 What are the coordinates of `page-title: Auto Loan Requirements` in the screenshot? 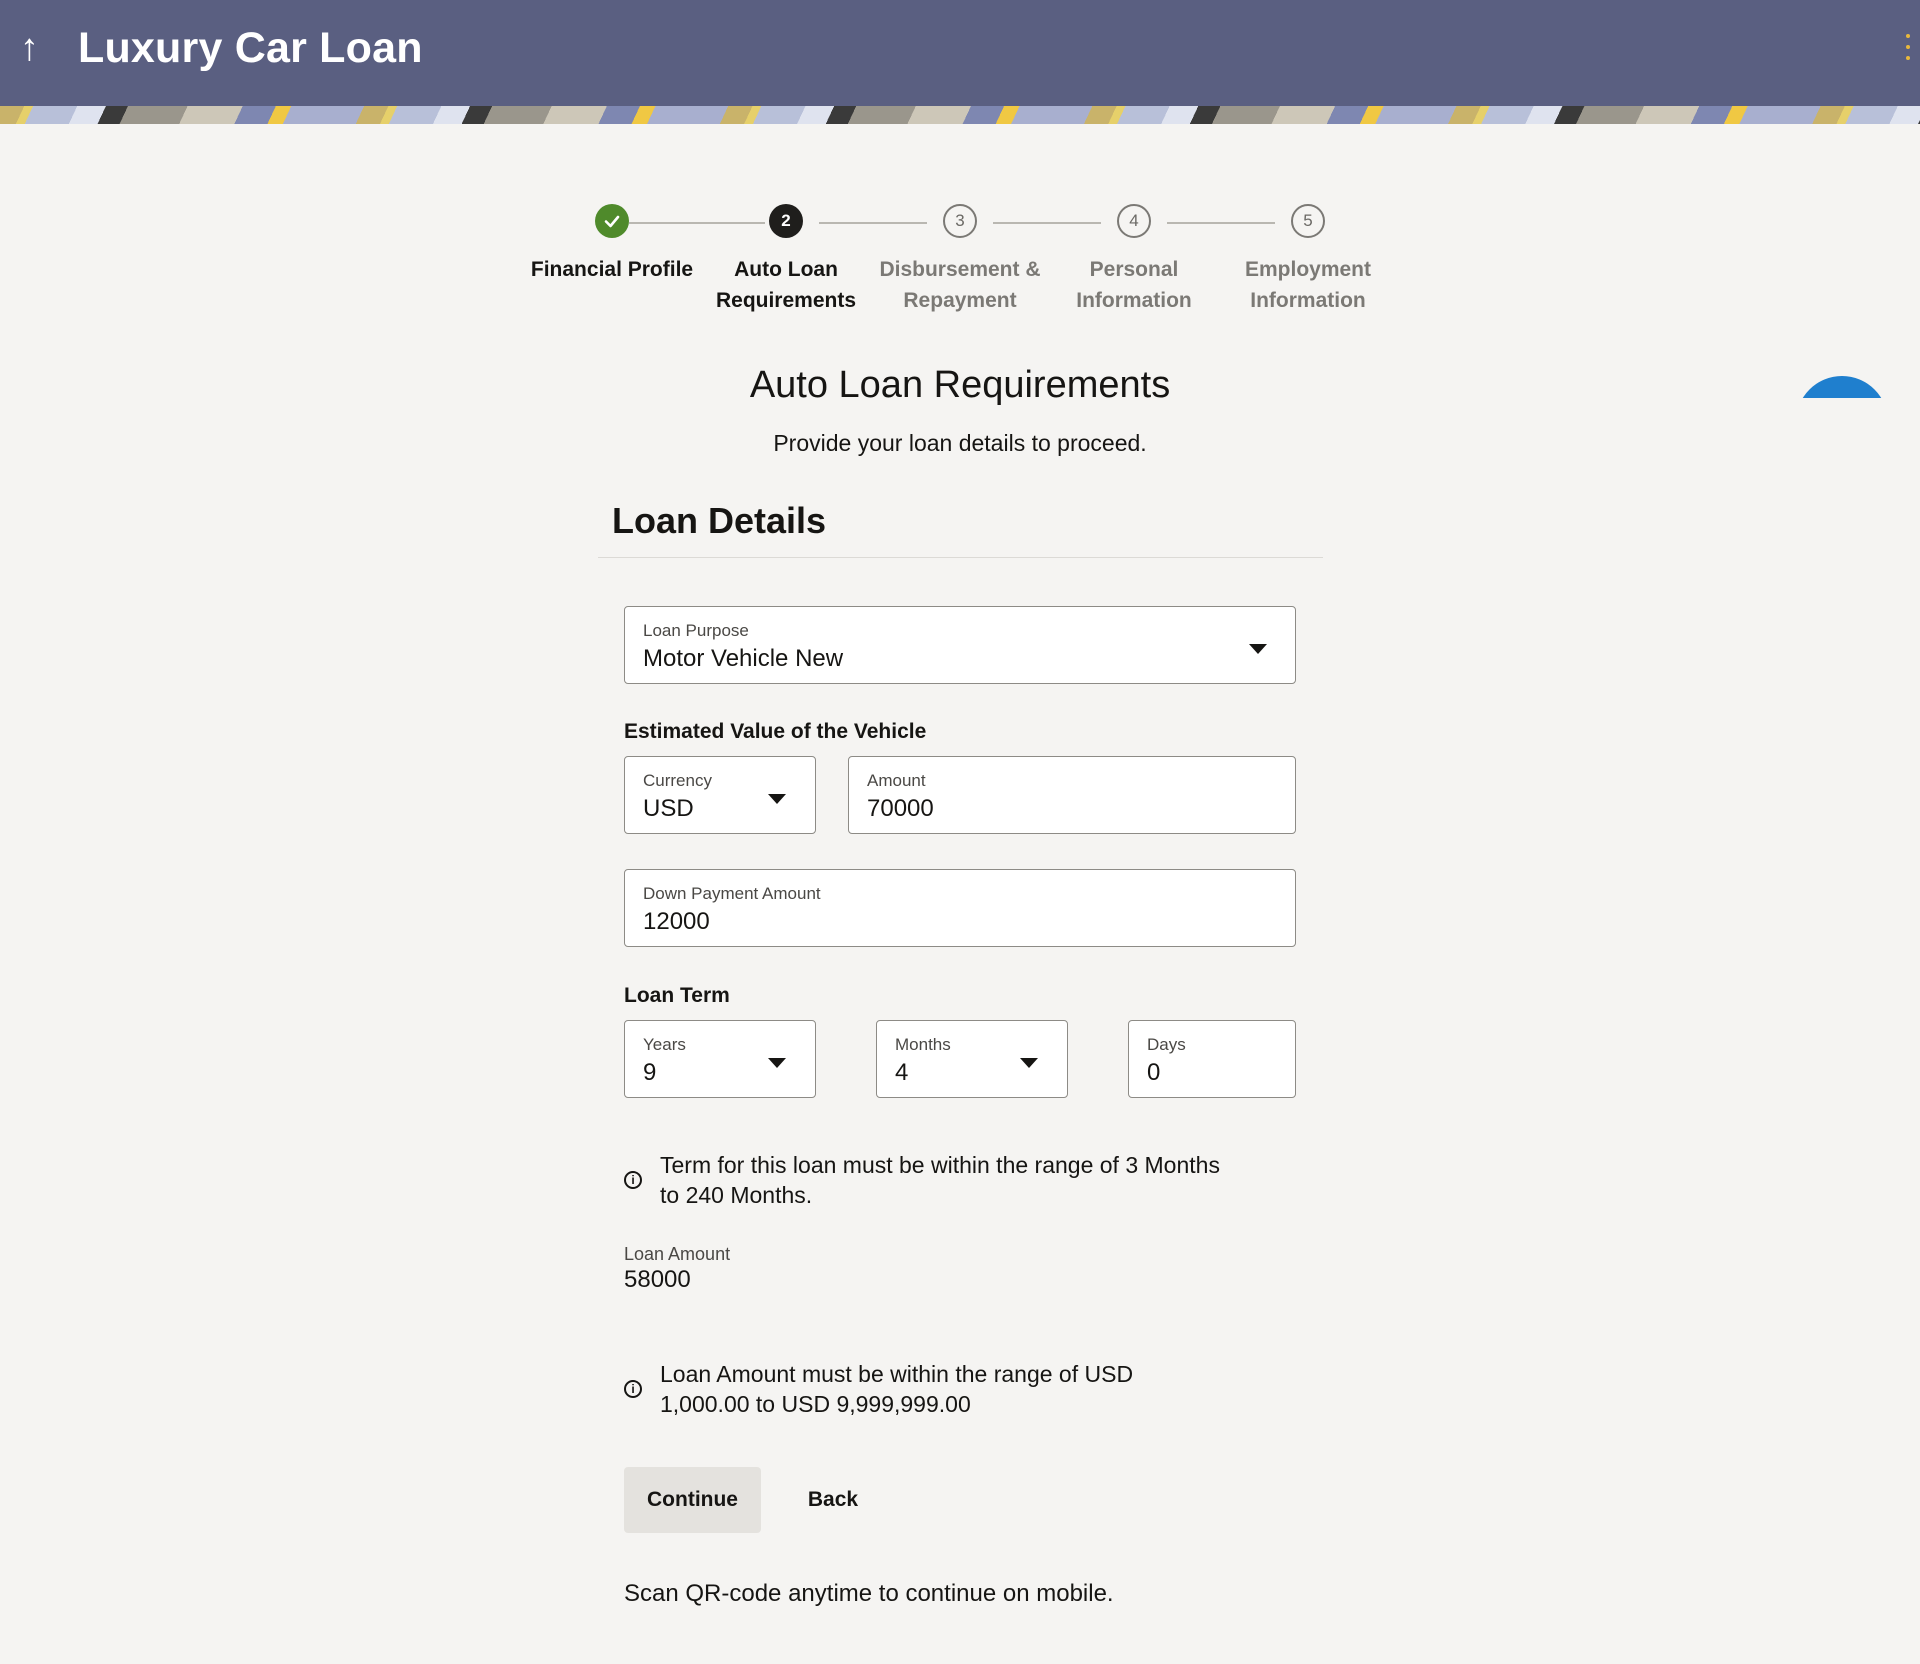 It's located at (960, 385).